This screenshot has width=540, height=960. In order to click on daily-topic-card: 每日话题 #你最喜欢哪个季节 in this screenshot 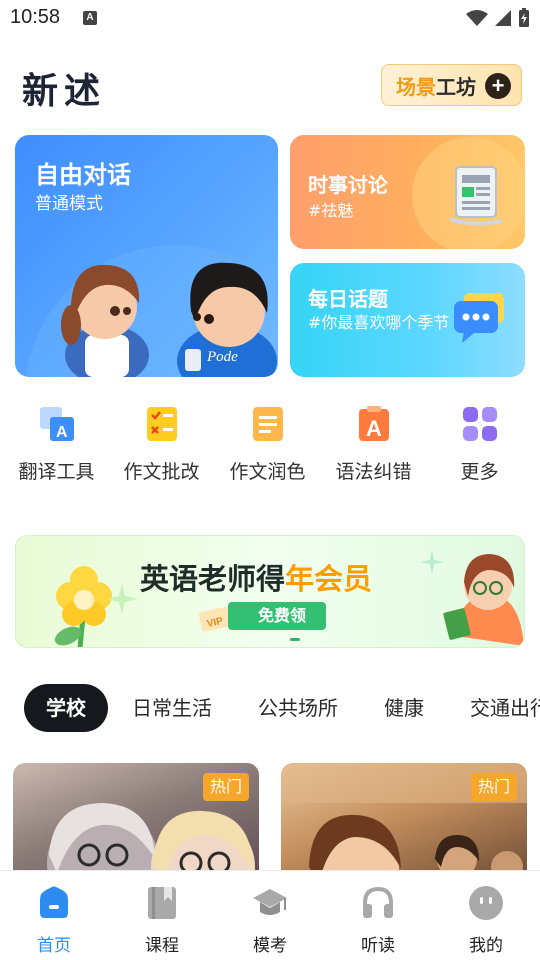, I will do `click(407, 320)`.